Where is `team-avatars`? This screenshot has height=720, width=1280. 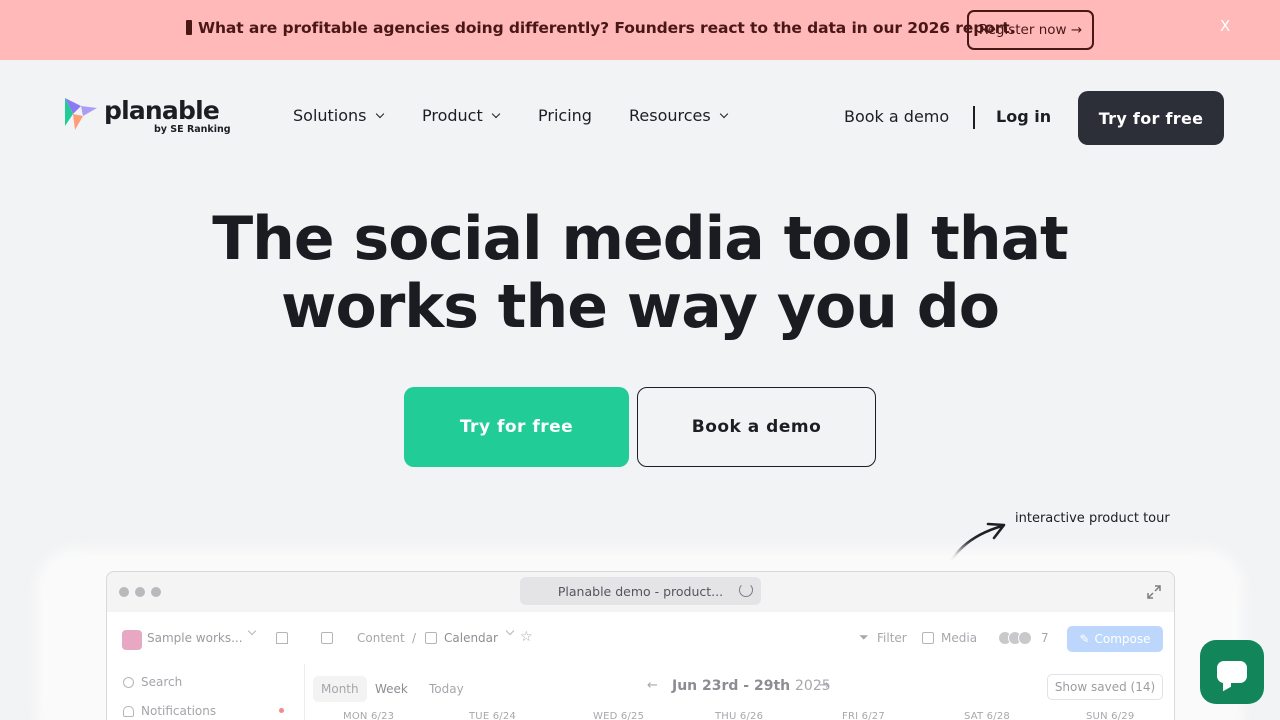 team-avatars is located at coordinates (1017, 638).